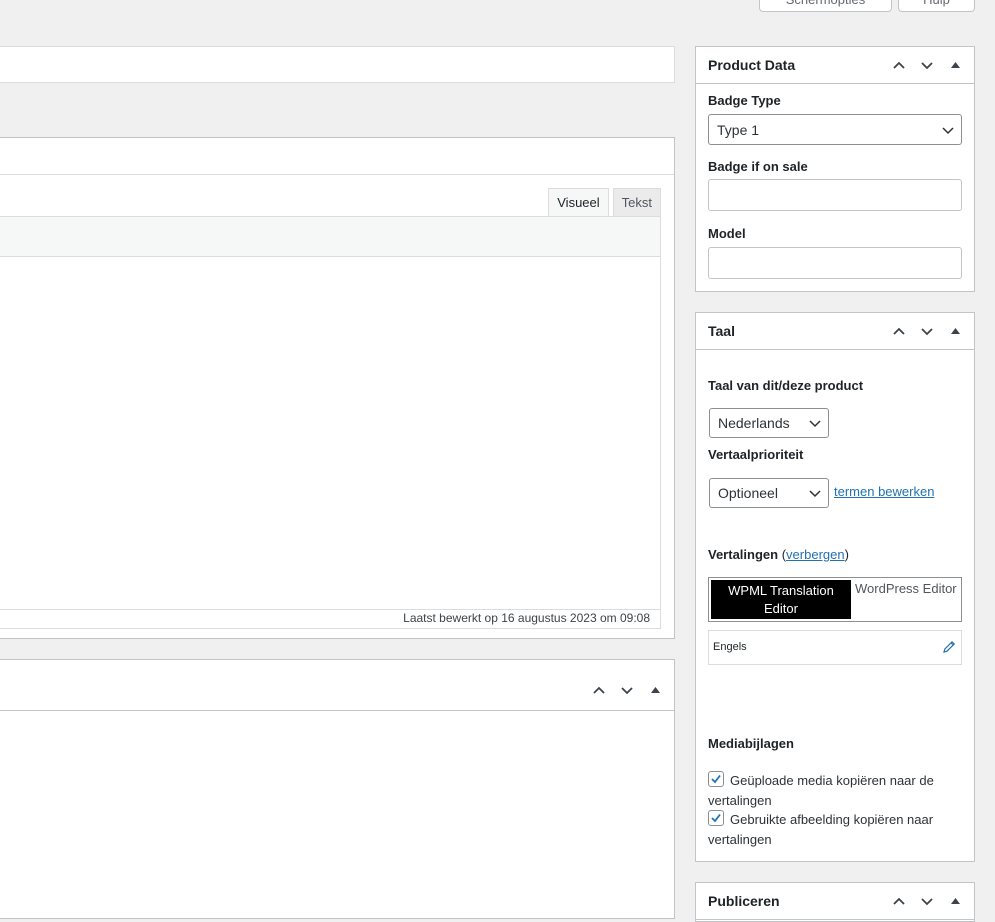  I want to click on tab-visual: Visueel, so click(578, 202).